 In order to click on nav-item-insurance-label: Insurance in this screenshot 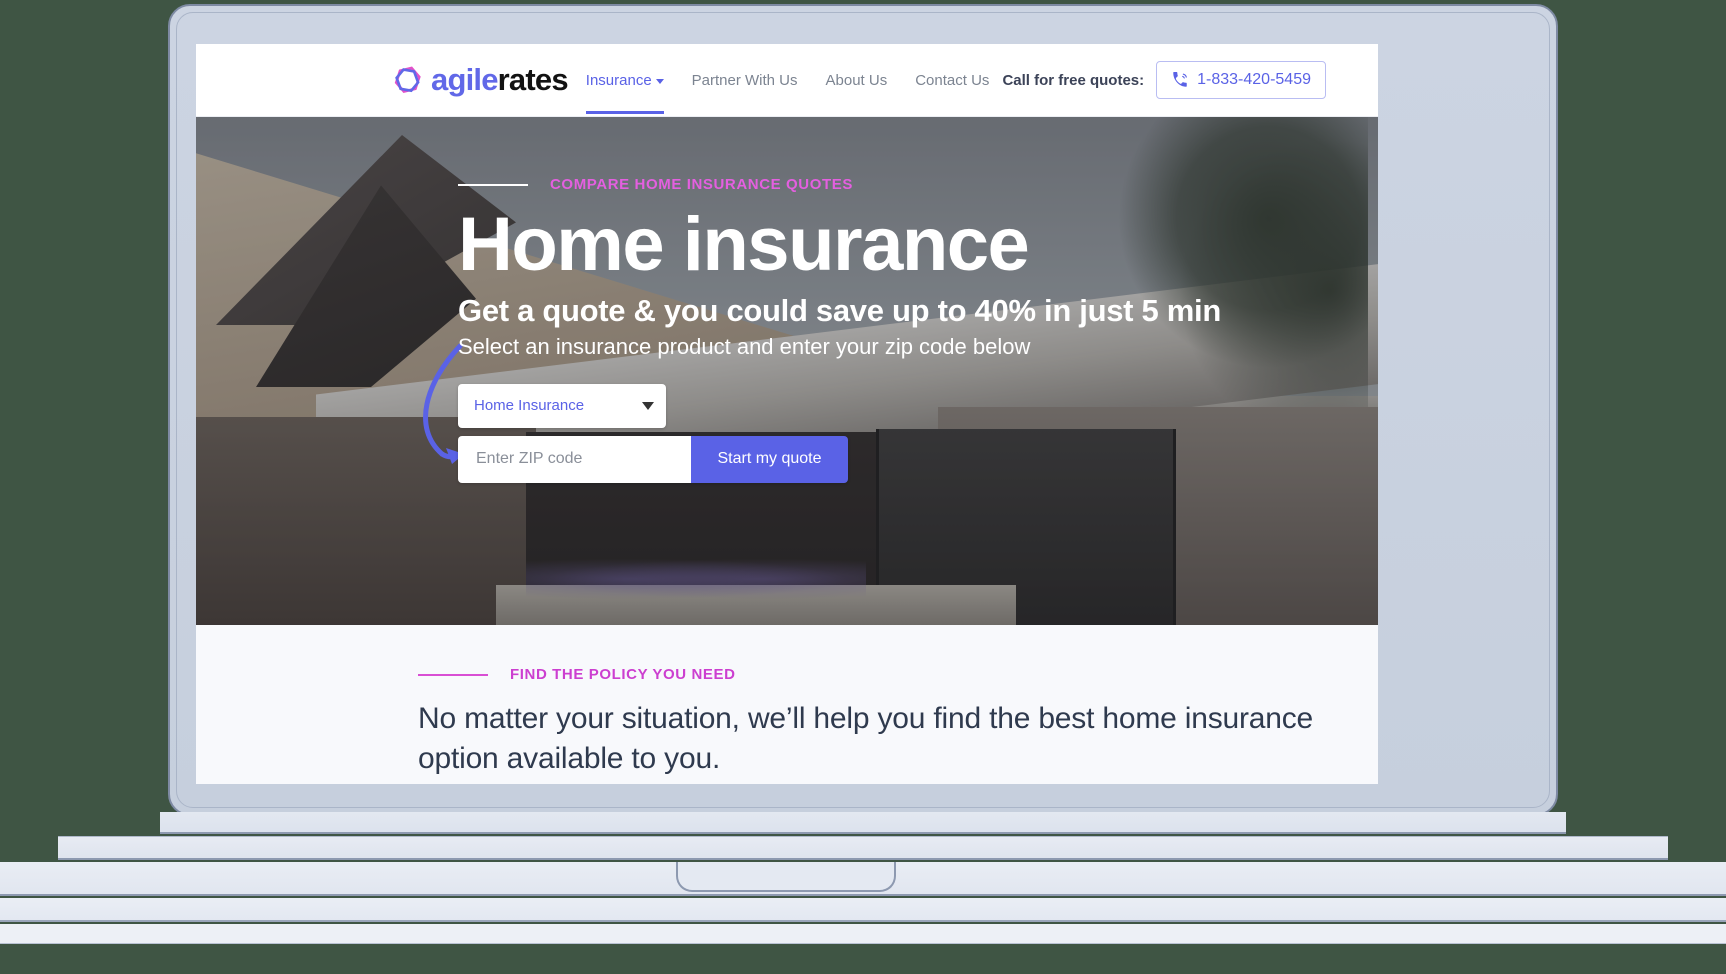, I will do `click(618, 80)`.